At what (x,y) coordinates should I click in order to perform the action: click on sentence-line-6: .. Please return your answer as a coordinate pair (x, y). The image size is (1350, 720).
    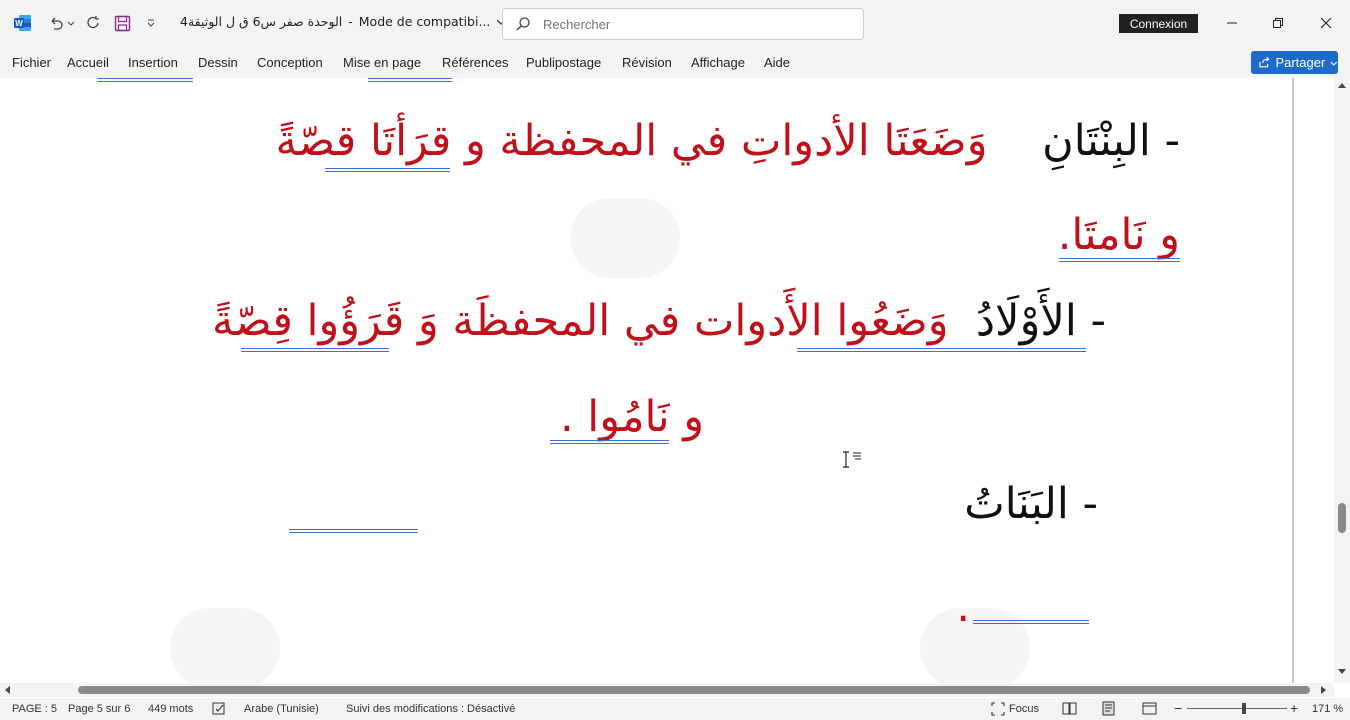
    Looking at the image, I should click on (963, 607).